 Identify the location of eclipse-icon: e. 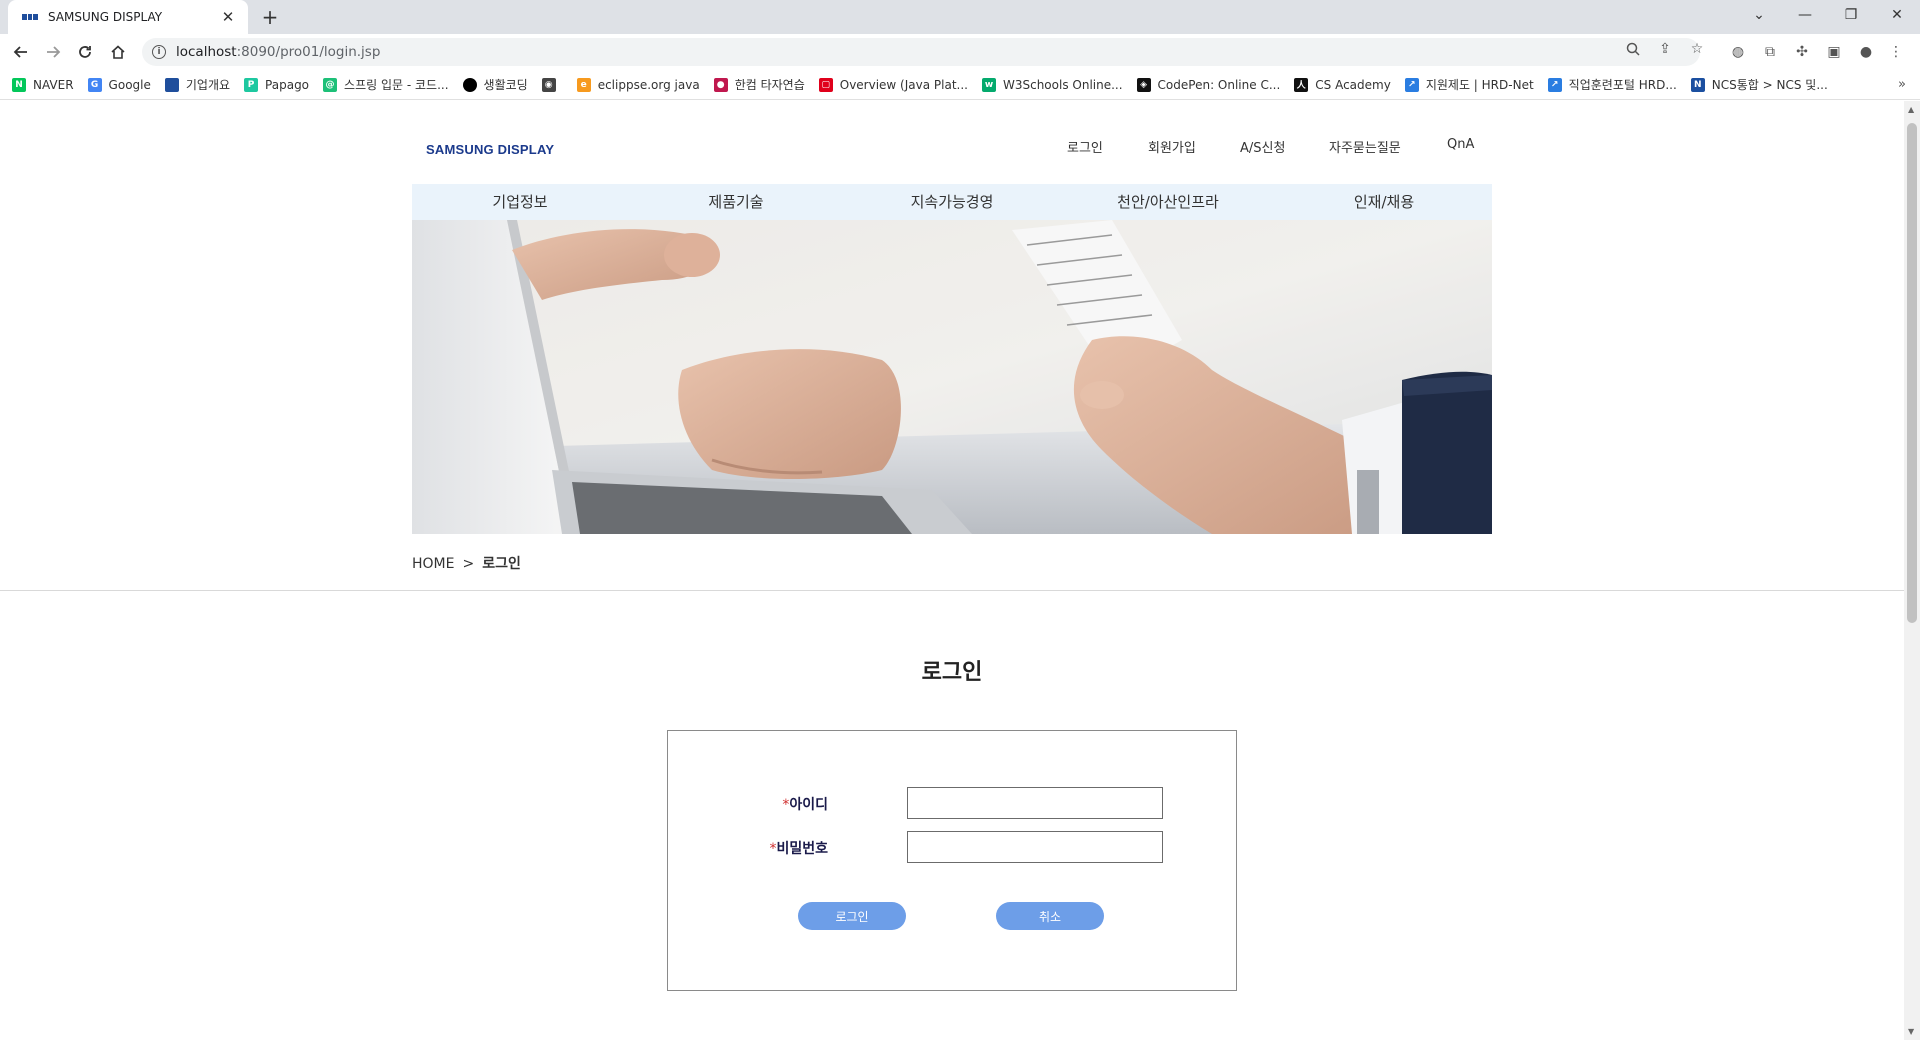
(583, 84).